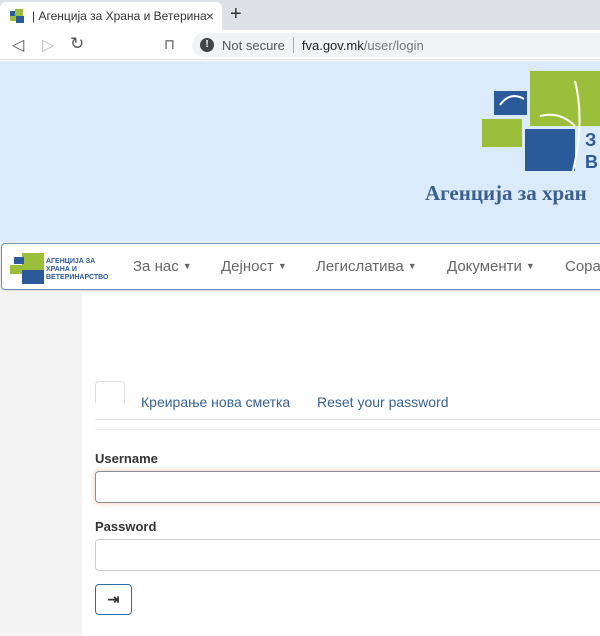 Image resolution: width=600 pixels, height=636 pixels. I want to click on nav-item-documents: Документи ▼, so click(491, 266).